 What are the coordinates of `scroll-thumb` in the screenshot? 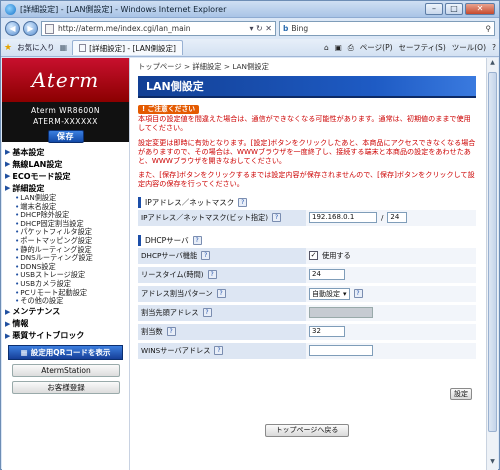 It's located at (492, 252).